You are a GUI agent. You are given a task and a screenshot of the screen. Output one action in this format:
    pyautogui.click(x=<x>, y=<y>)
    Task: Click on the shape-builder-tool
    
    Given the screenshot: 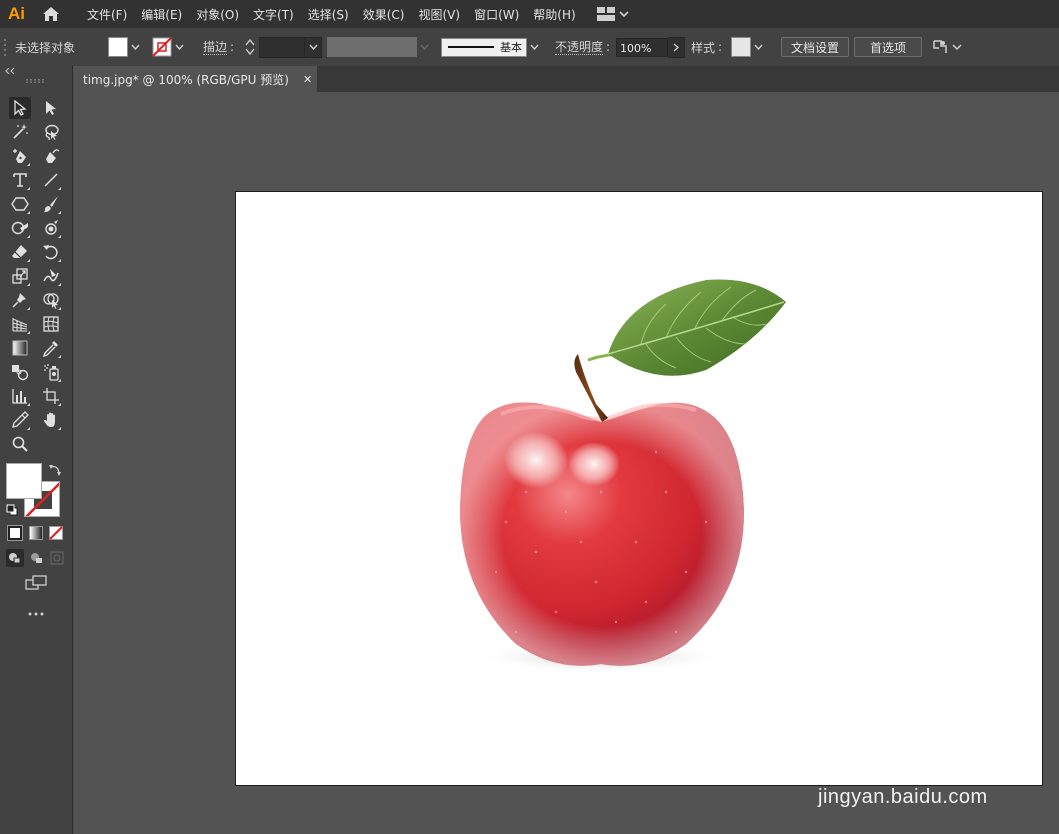 What is the action you would take?
    pyautogui.click(x=51, y=300)
    